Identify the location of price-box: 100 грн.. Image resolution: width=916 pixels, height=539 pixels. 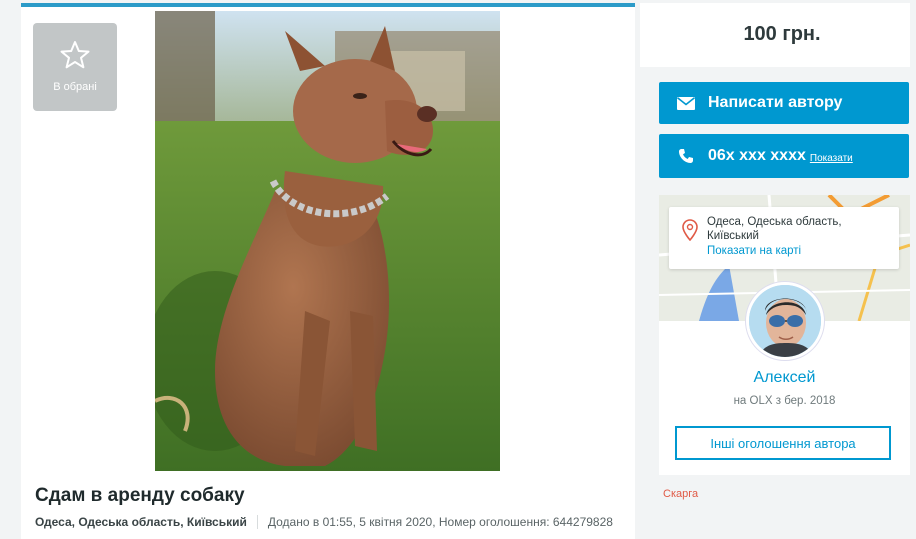
(775, 35).